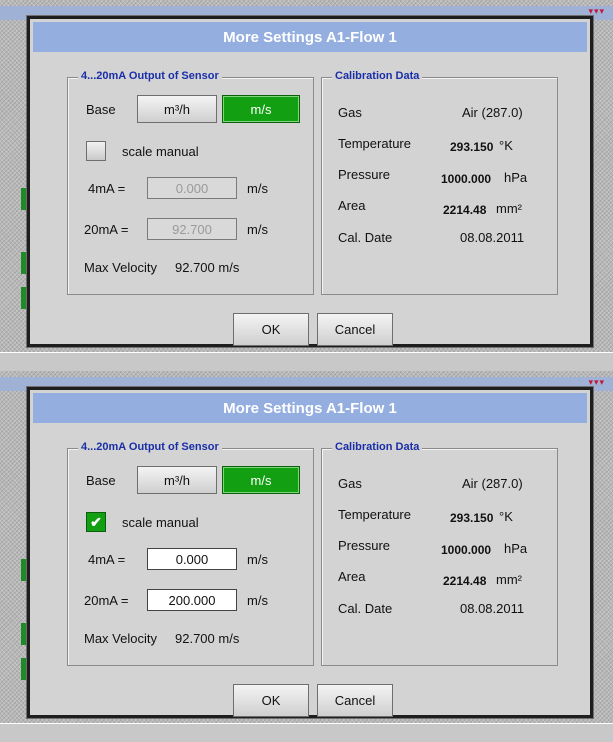 The width and height of the screenshot is (613, 742). I want to click on scale-manual-checkbox: ✔, so click(96, 522).